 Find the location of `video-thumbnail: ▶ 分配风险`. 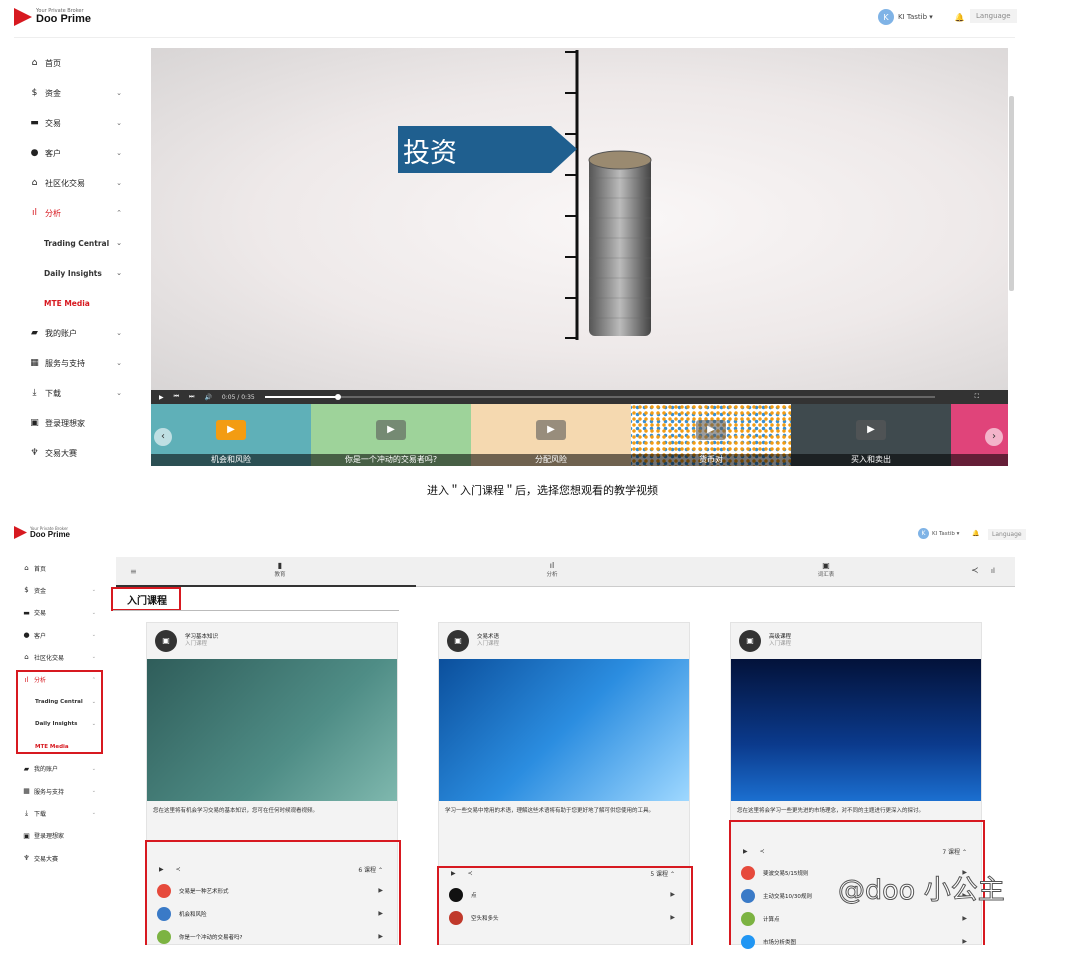

video-thumbnail: ▶ 分配风险 is located at coordinates (551, 435).